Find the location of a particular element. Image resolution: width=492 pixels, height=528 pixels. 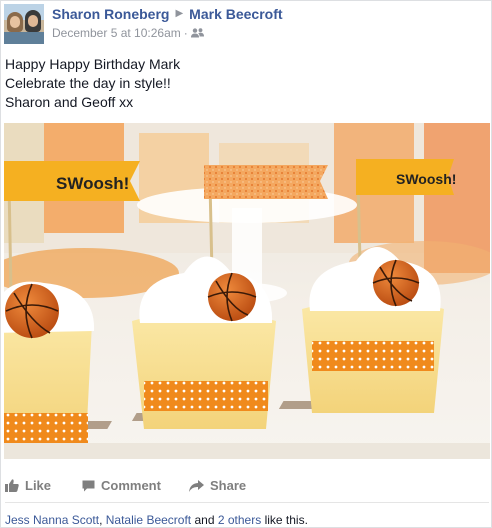

timestamp-link: December 5 at 10:26am is located at coordinates (116, 33).